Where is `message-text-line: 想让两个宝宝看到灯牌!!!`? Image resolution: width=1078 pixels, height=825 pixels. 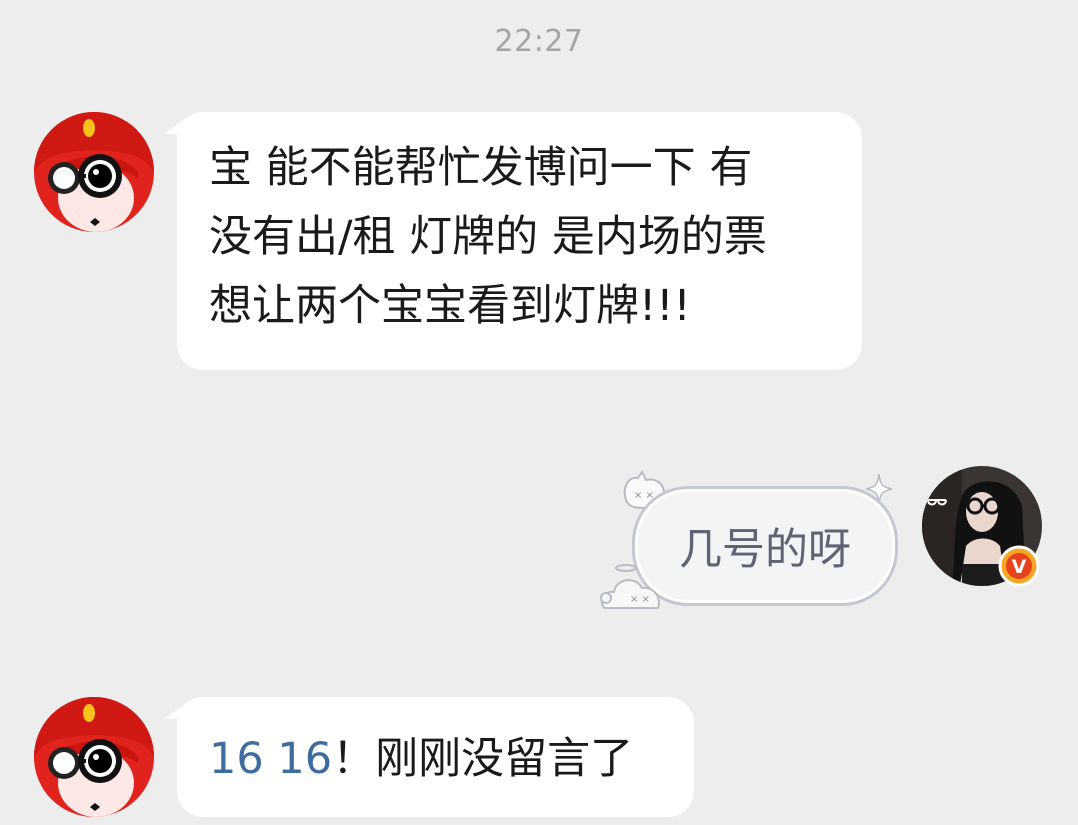
message-text-line: 想让两个宝宝看到灯牌!!! is located at coordinates (450, 306).